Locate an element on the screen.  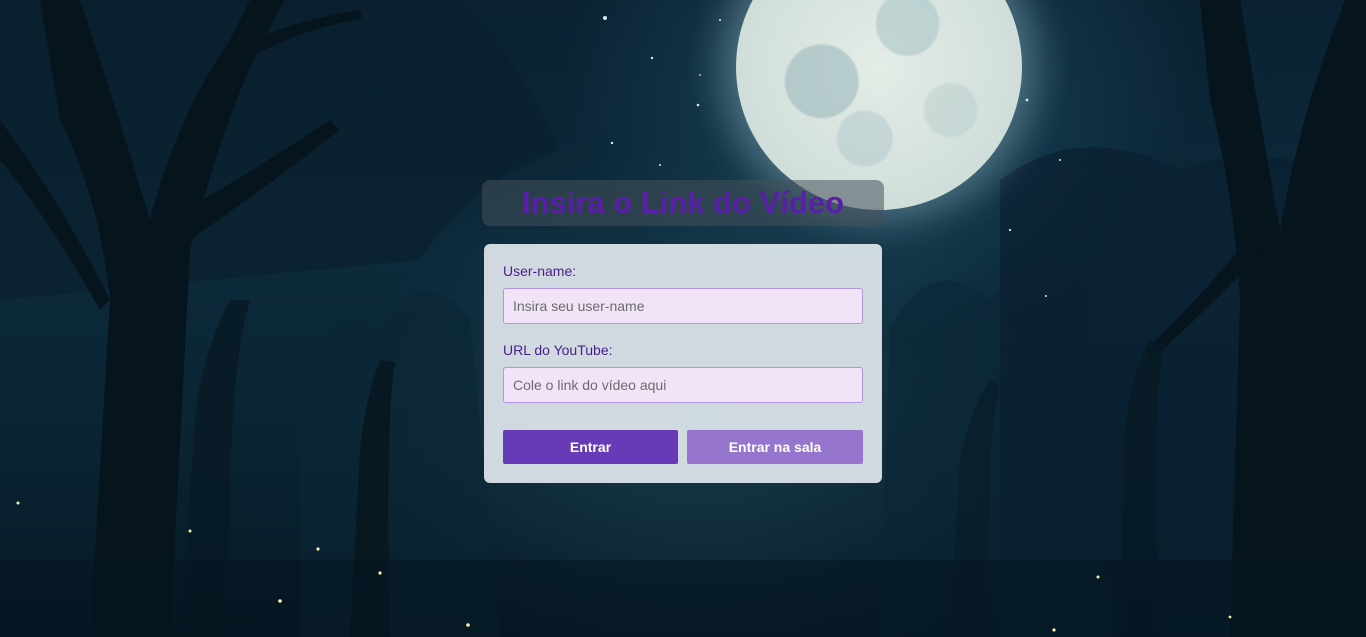
youtube-url-input is located at coordinates (683, 385).